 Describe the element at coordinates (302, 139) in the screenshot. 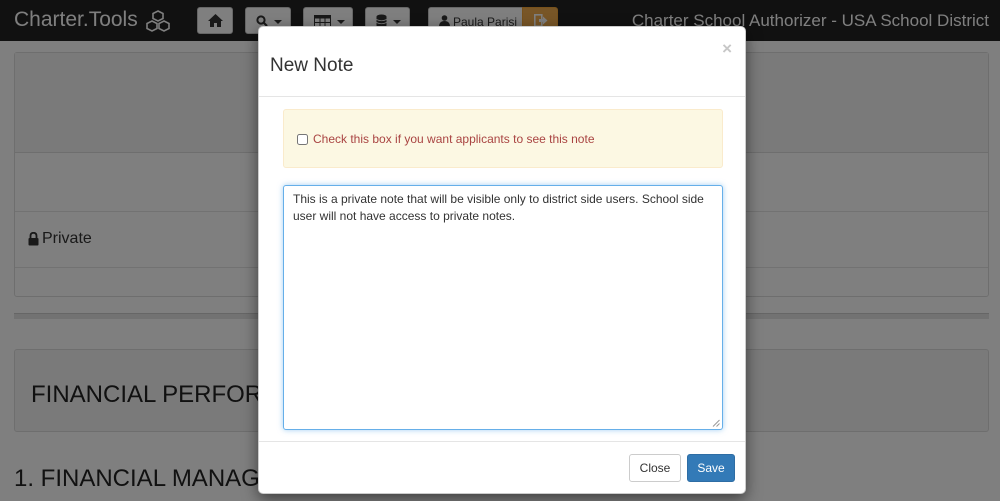

I see `share-with-applicants-checkbox` at that location.